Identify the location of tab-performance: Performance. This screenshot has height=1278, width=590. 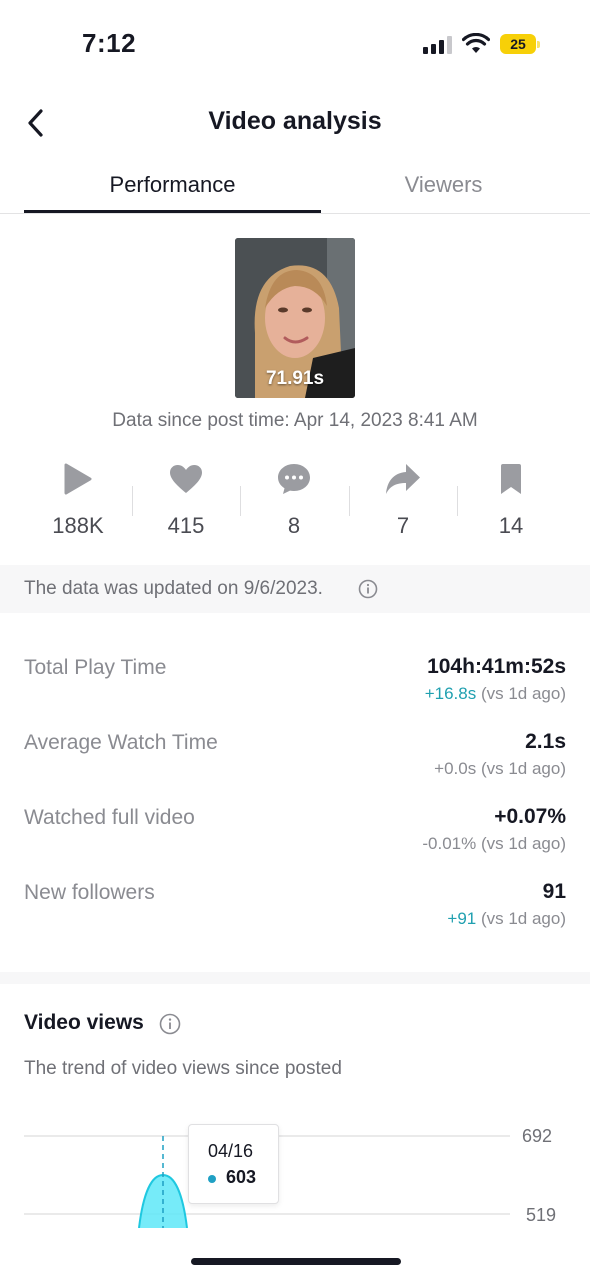
(172, 185).